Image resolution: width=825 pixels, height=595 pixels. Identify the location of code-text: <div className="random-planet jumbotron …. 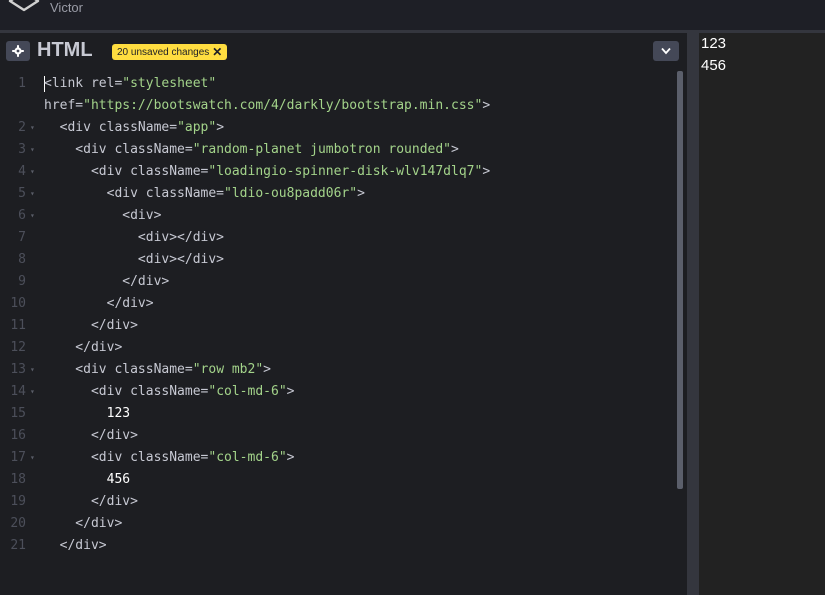
(251, 149).